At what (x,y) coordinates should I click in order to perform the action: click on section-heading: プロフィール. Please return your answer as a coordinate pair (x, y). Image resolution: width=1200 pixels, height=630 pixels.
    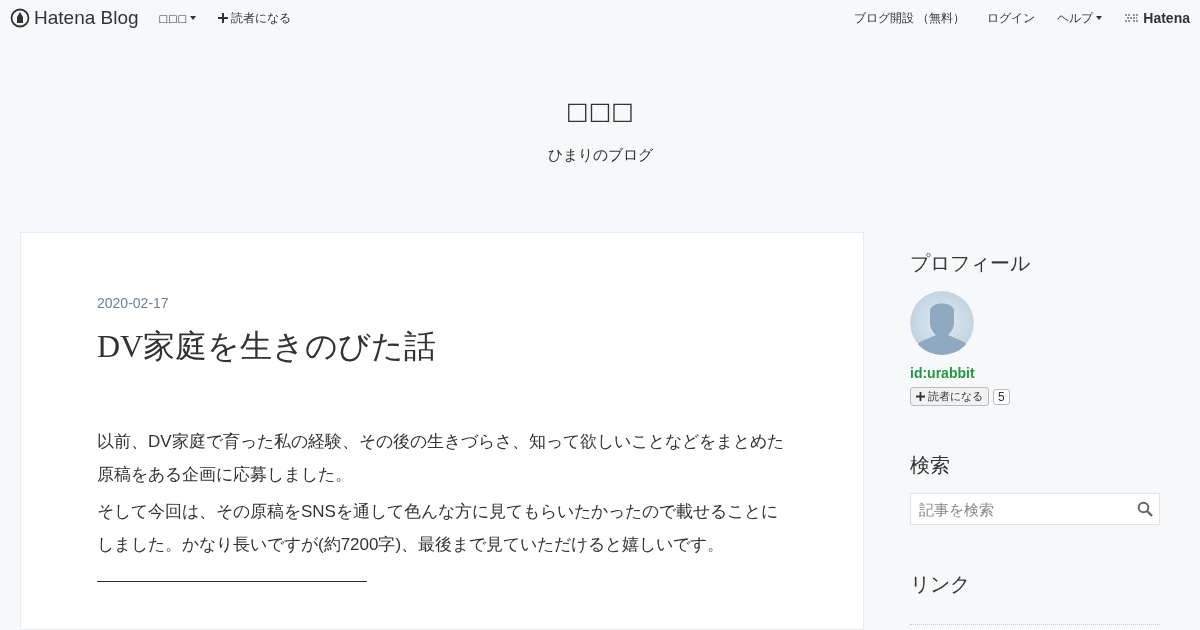
    Looking at the image, I should click on (970, 263).